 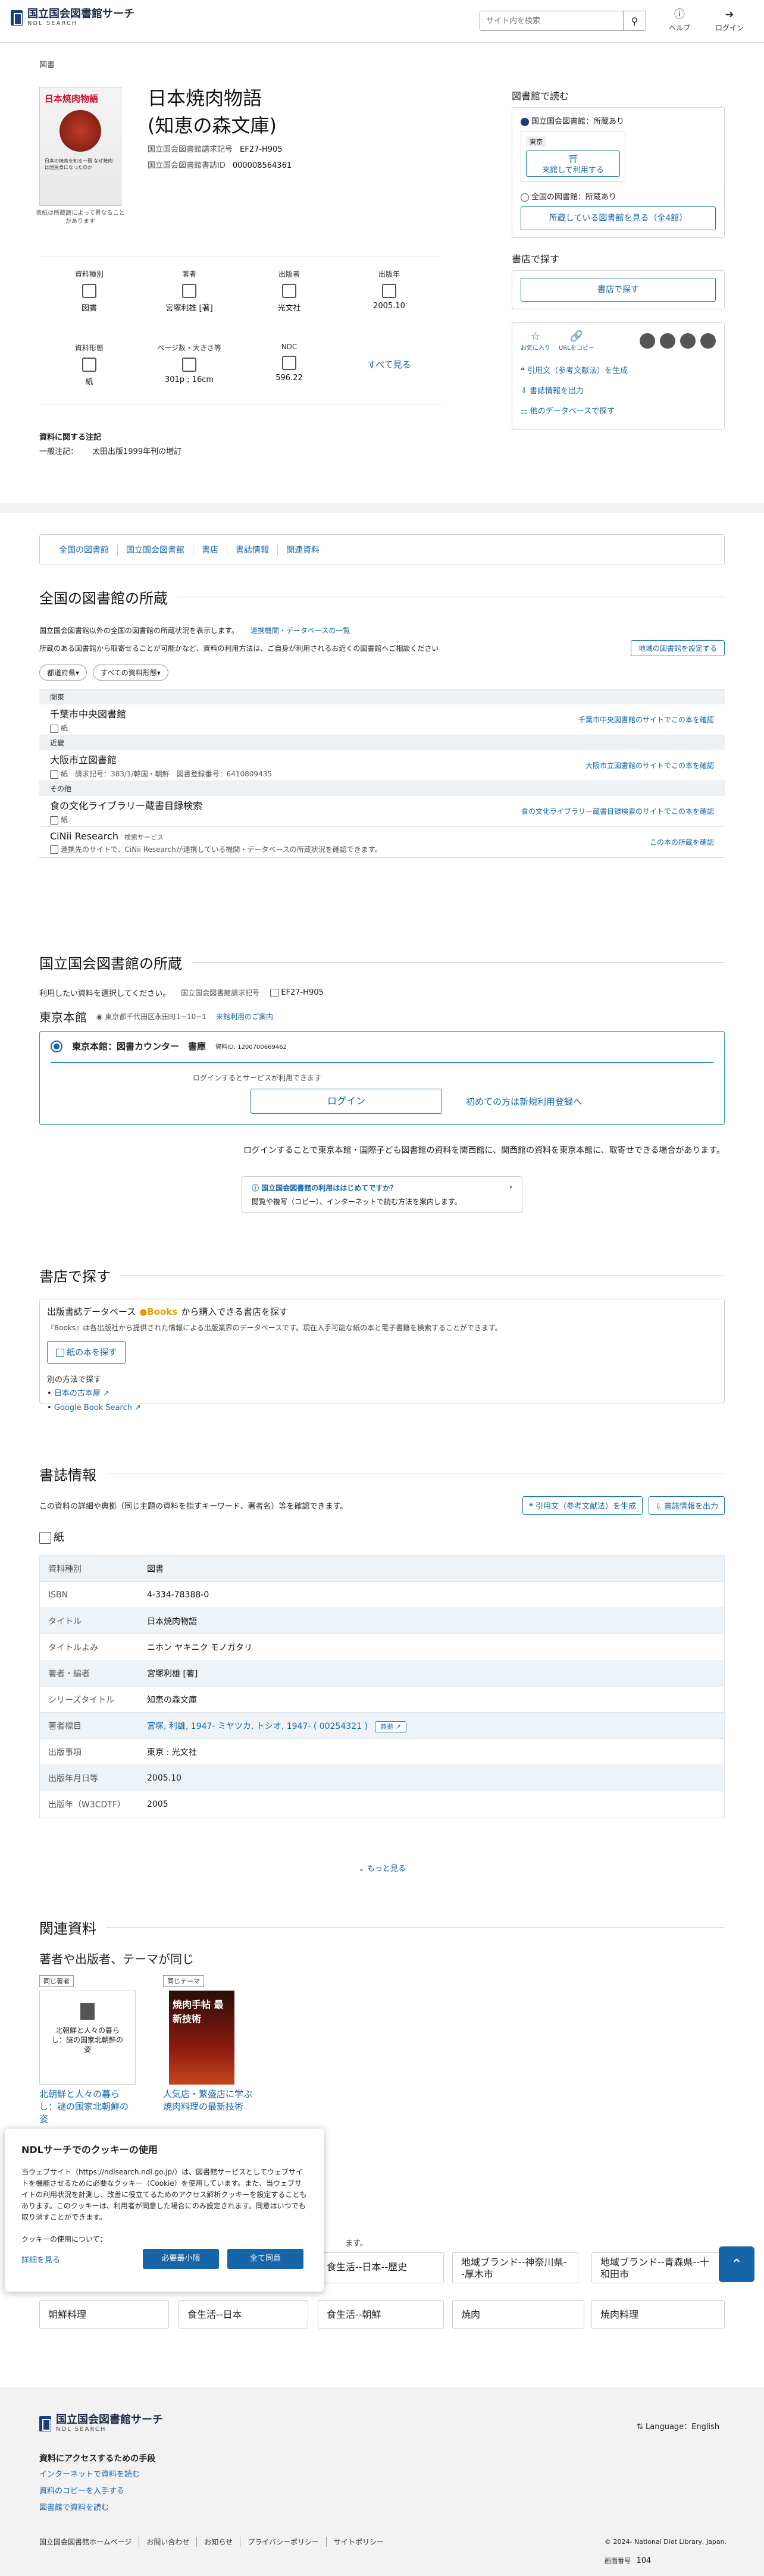 I want to click on news-link: お知らせ, so click(x=219, y=2542).